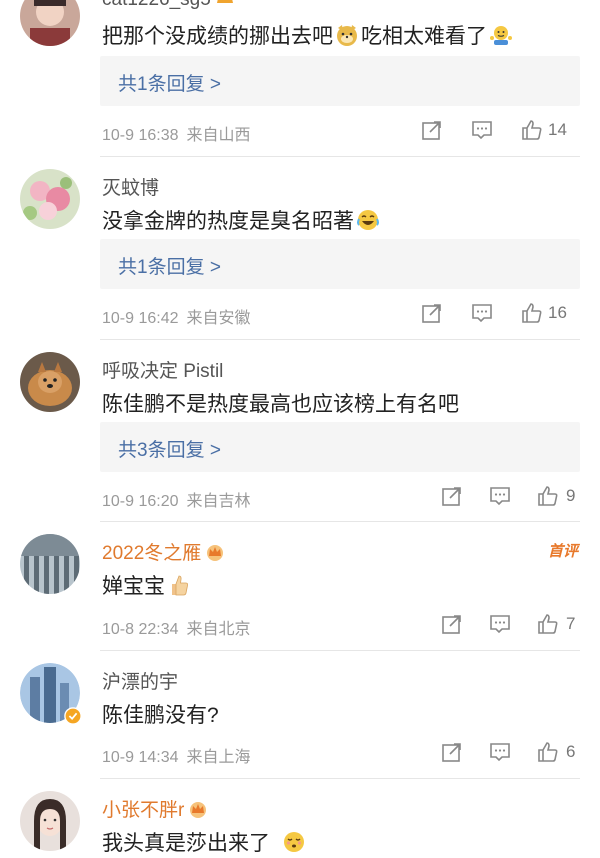 The height and width of the screenshot is (858, 600). Describe the element at coordinates (140, 318) in the screenshot. I see `comment-time: 10-9 16:42` at that location.